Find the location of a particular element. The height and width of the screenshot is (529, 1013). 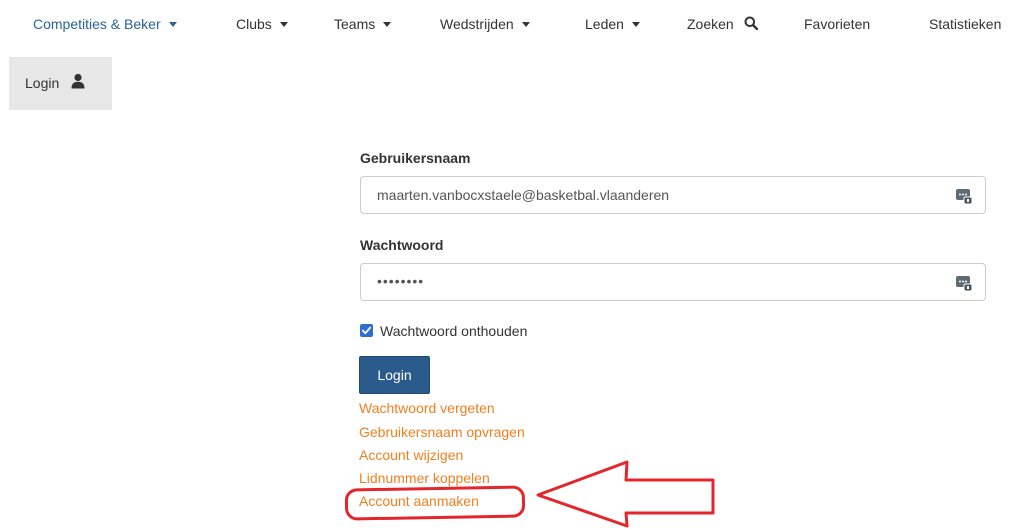

nav-item-favorieten: Favorieten is located at coordinates (837, 24).